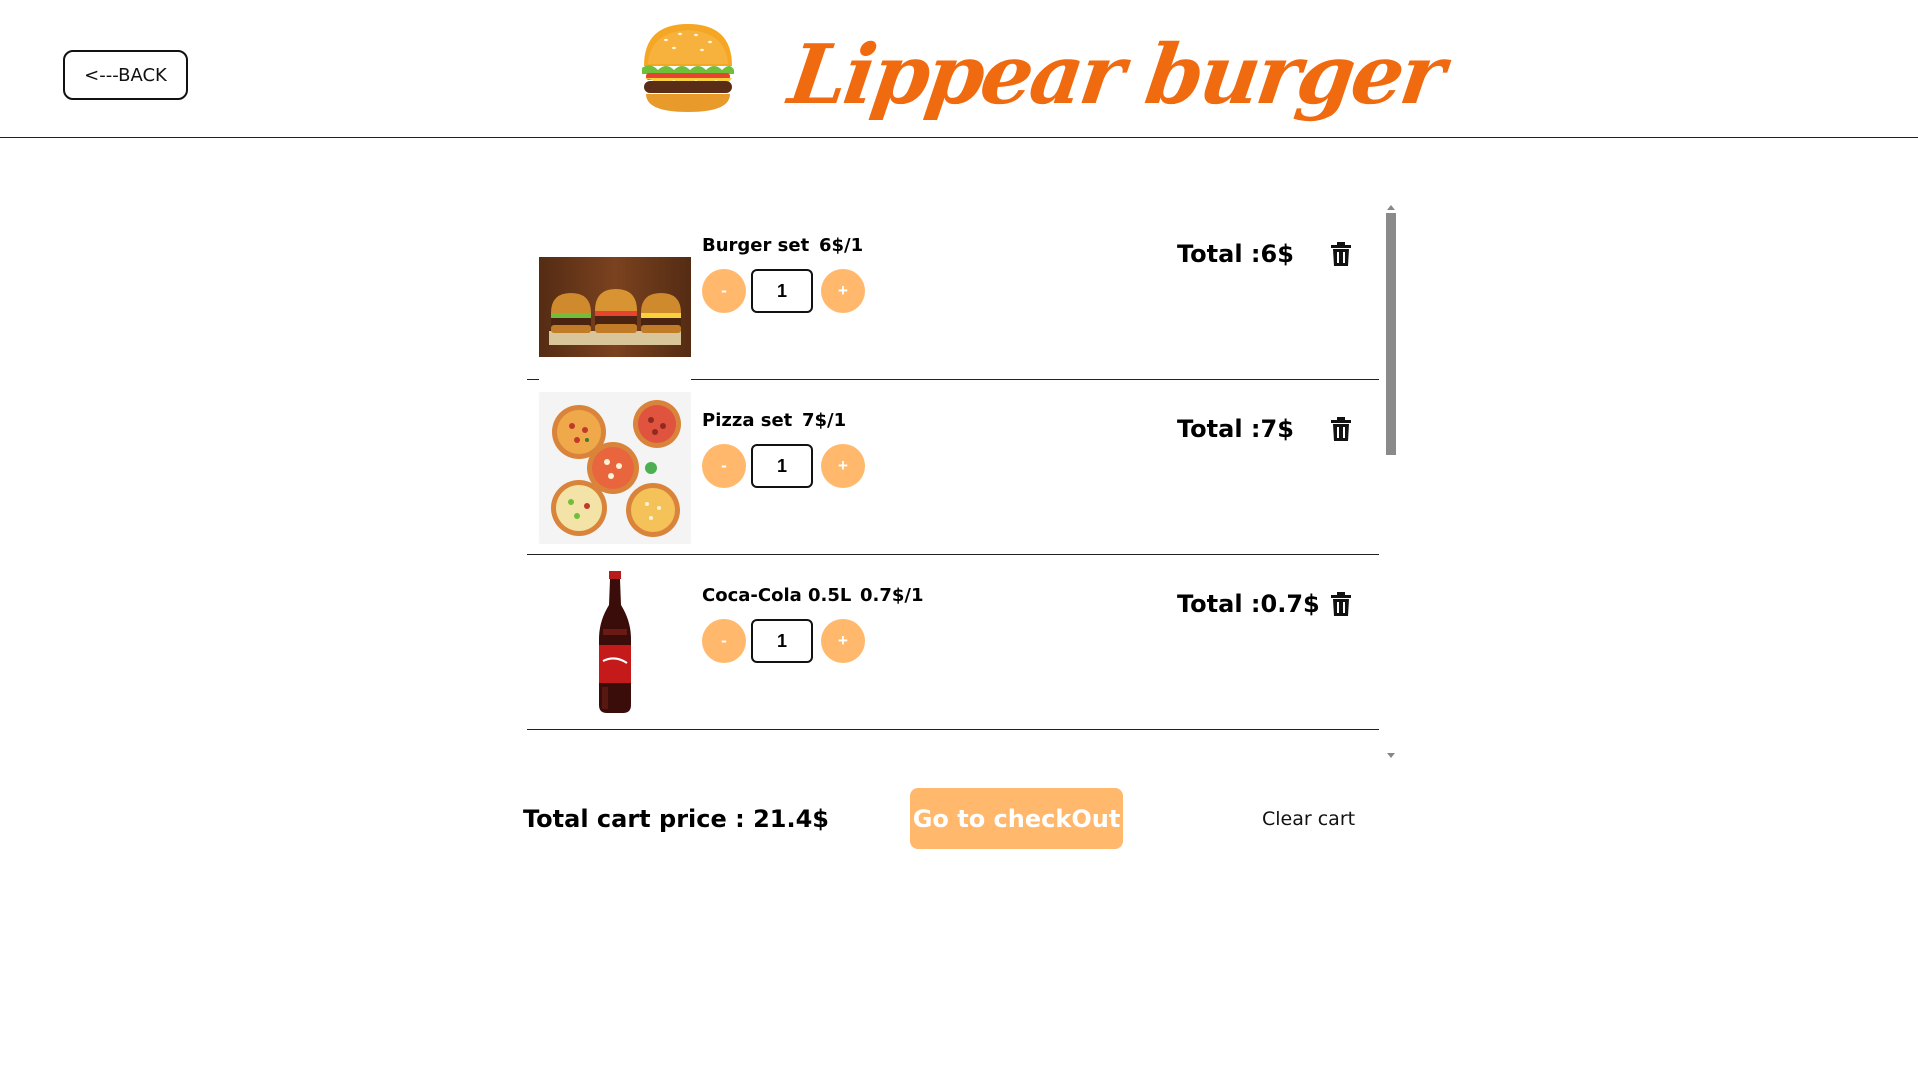 The height and width of the screenshot is (1078, 1918). What do you see at coordinates (824, 420) in the screenshot?
I see `item-price: 7$/1` at bounding box center [824, 420].